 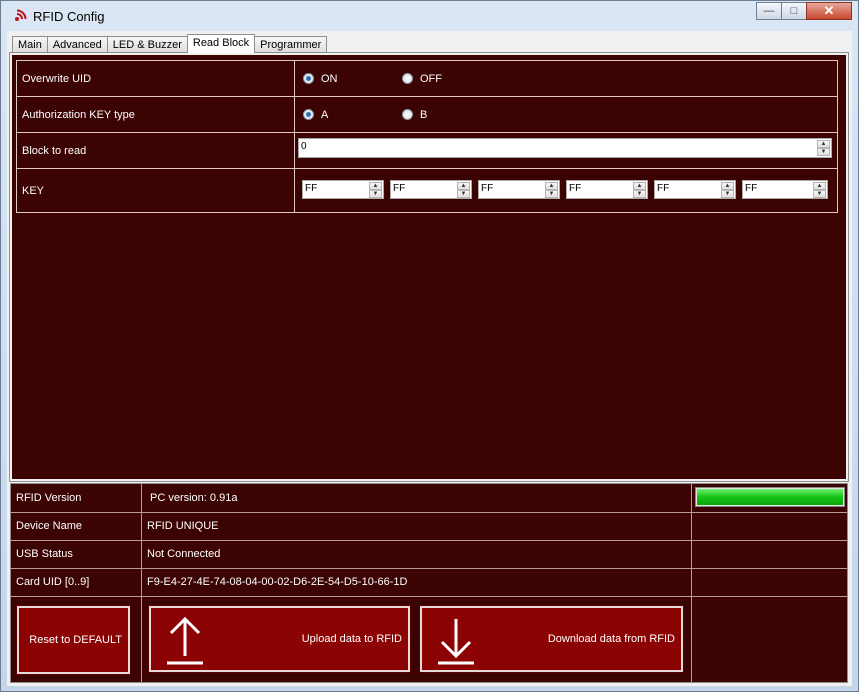 I want to click on auth-key-type-label: Authorization KEY type, so click(x=156, y=114).